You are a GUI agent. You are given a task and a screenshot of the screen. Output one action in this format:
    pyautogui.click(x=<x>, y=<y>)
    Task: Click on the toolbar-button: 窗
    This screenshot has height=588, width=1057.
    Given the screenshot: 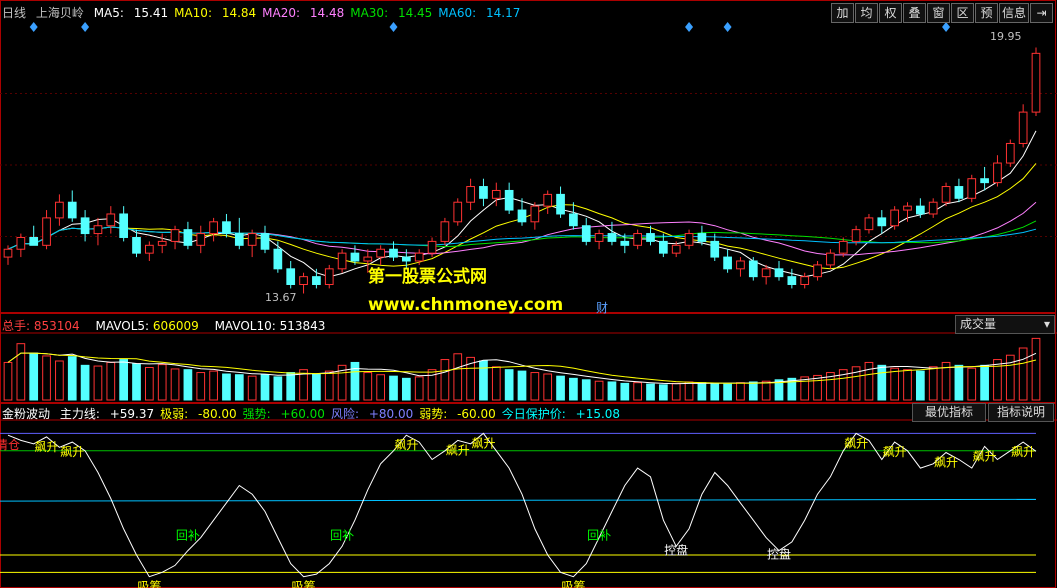 What is the action you would take?
    pyautogui.click(x=938, y=13)
    